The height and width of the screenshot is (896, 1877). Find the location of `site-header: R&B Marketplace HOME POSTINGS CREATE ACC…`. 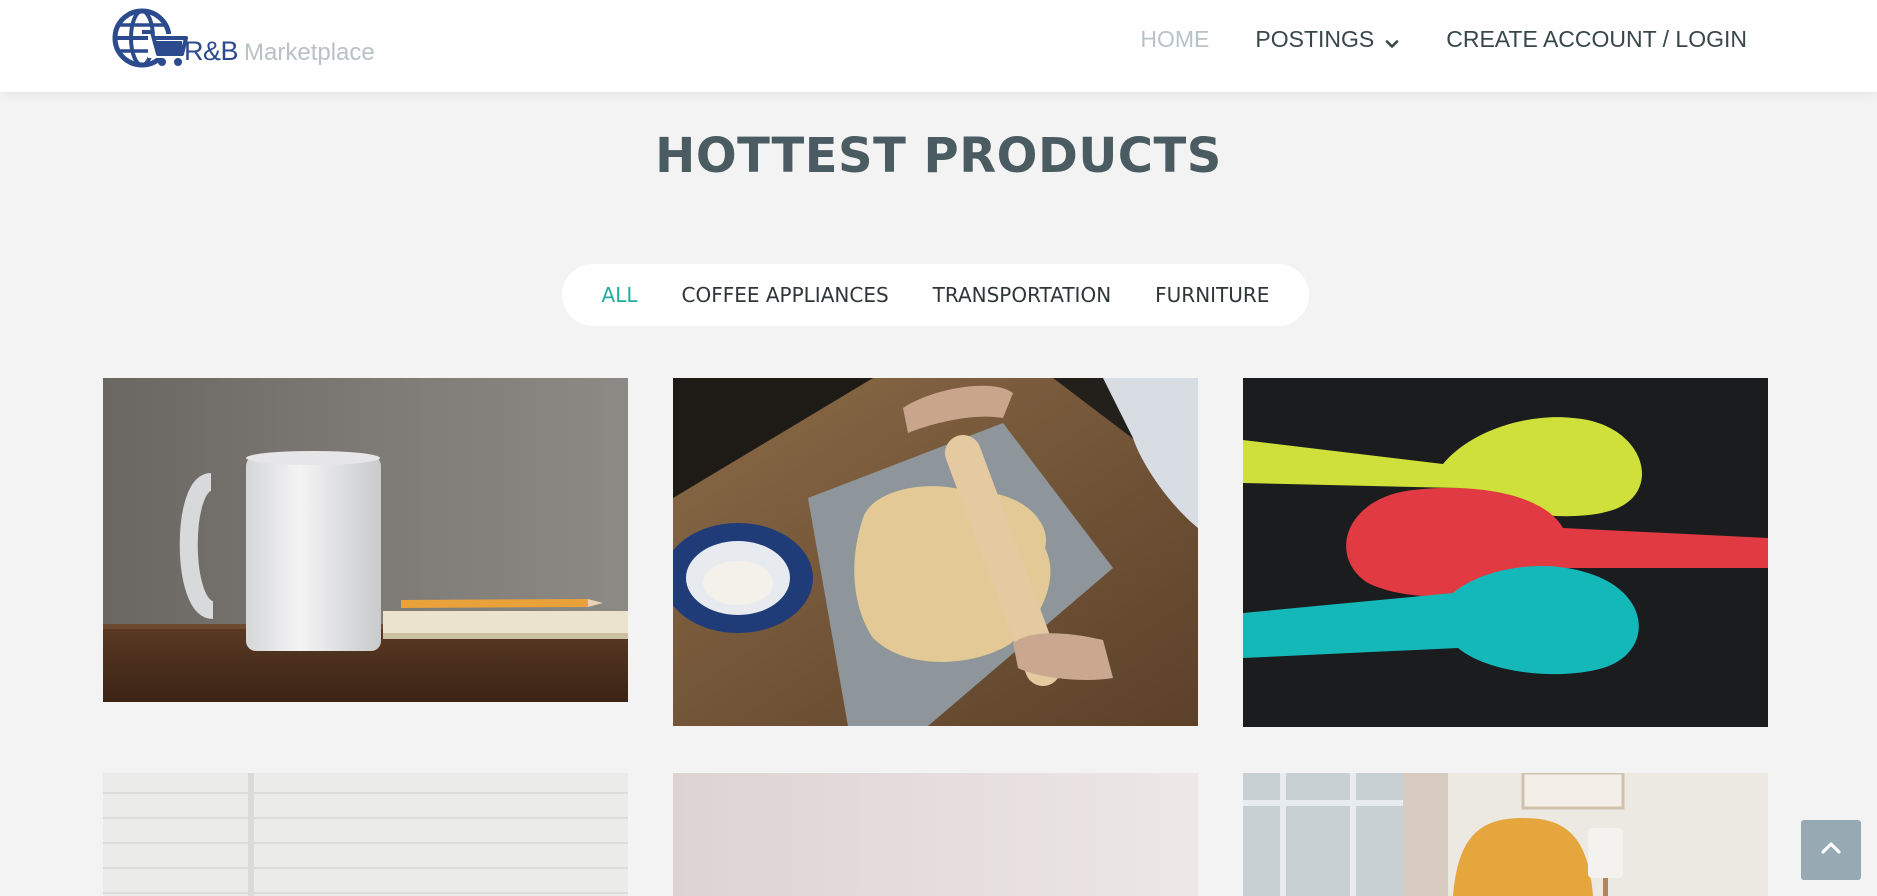

site-header: R&B Marketplace HOME POSTINGS CREATE ACC… is located at coordinates (938, 46).